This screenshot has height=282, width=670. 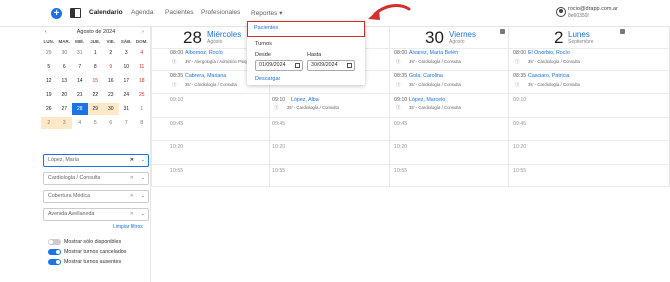 I want to click on calendar-day: 10, so click(x=127, y=67).